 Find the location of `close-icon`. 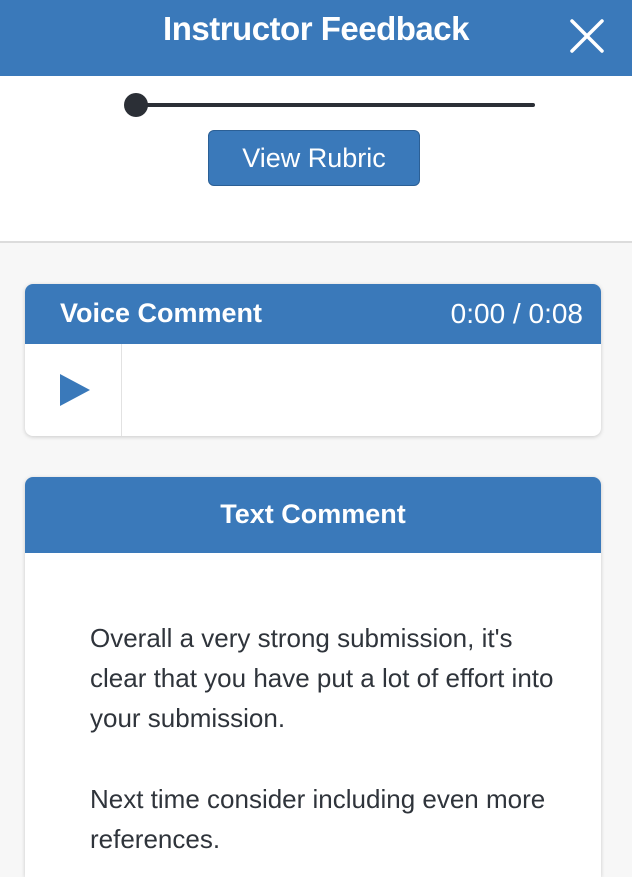

close-icon is located at coordinates (587, 36).